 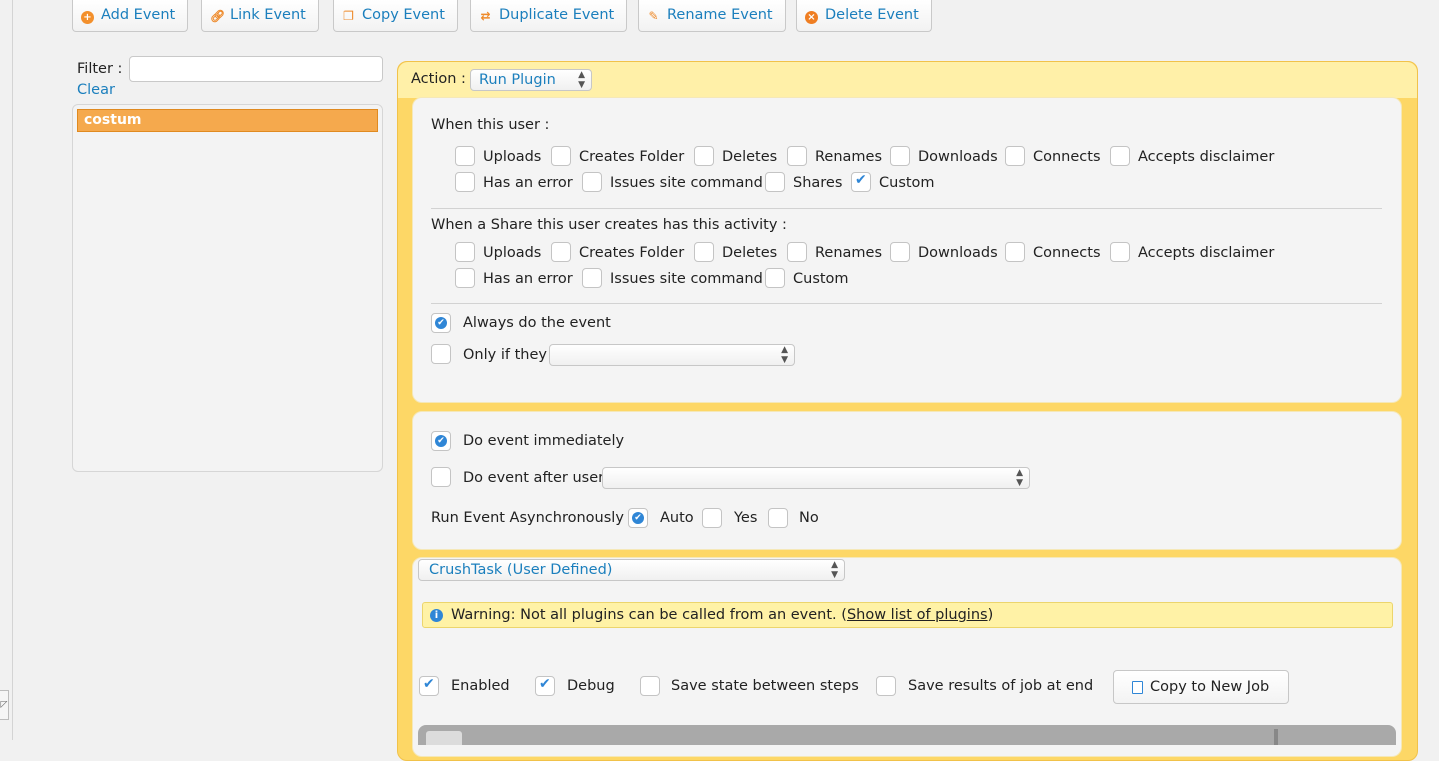 What do you see at coordinates (256, 69) in the screenshot?
I see `filter-input` at bounding box center [256, 69].